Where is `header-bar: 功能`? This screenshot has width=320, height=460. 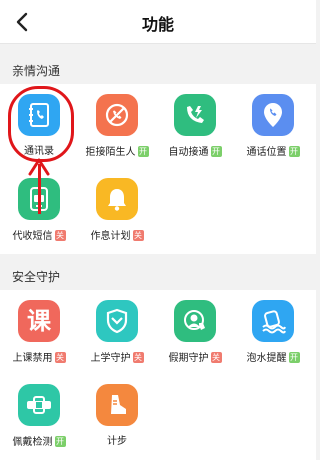 header-bar: 功能 is located at coordinates (158, 22).